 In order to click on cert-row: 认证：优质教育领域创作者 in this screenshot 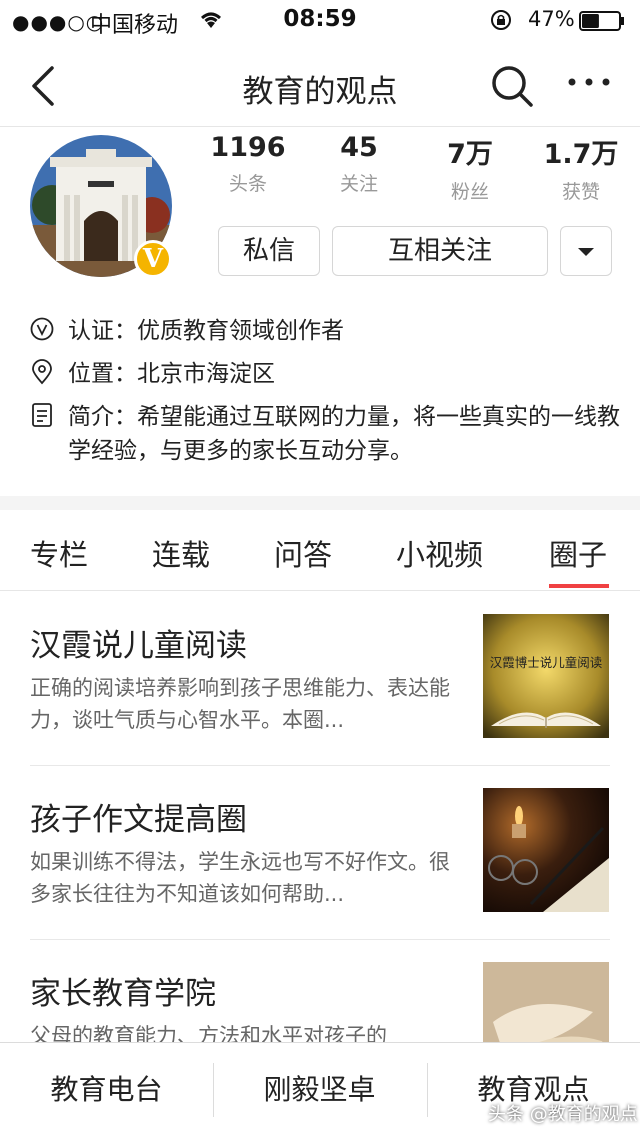, I will do `click(325, 331)`.